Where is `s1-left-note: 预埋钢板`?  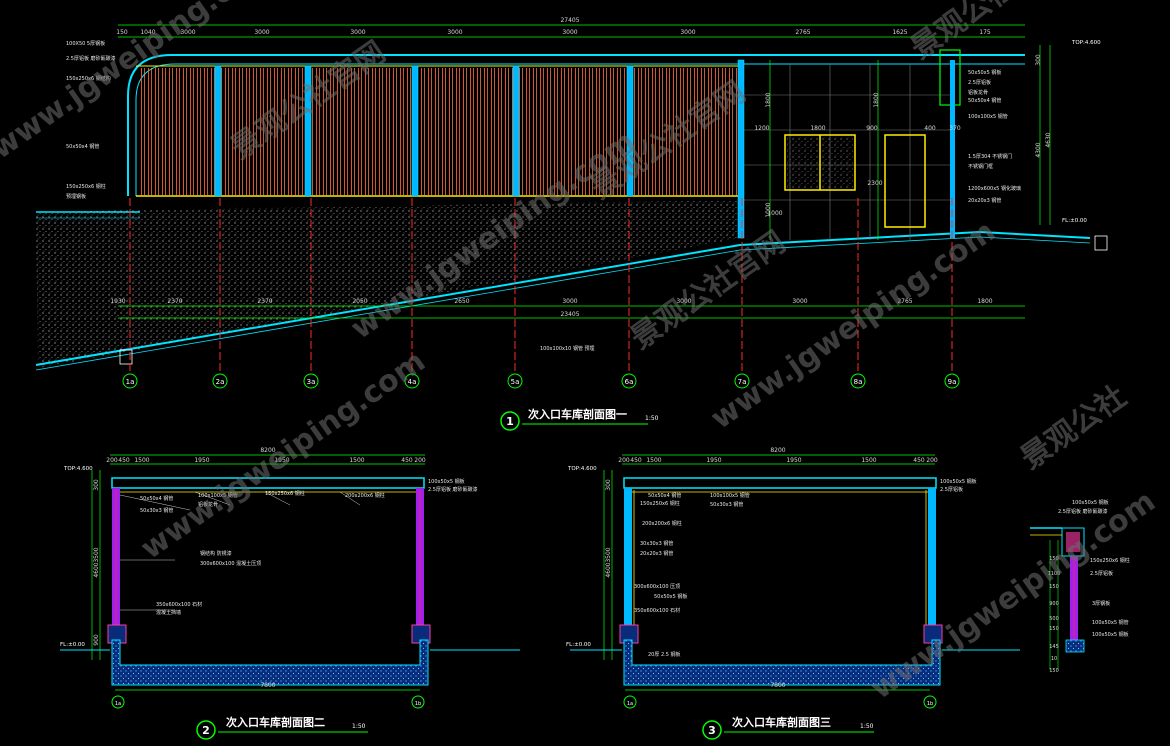 s1-left-note: 预埋钢板 is located at coordinates (76, 196).